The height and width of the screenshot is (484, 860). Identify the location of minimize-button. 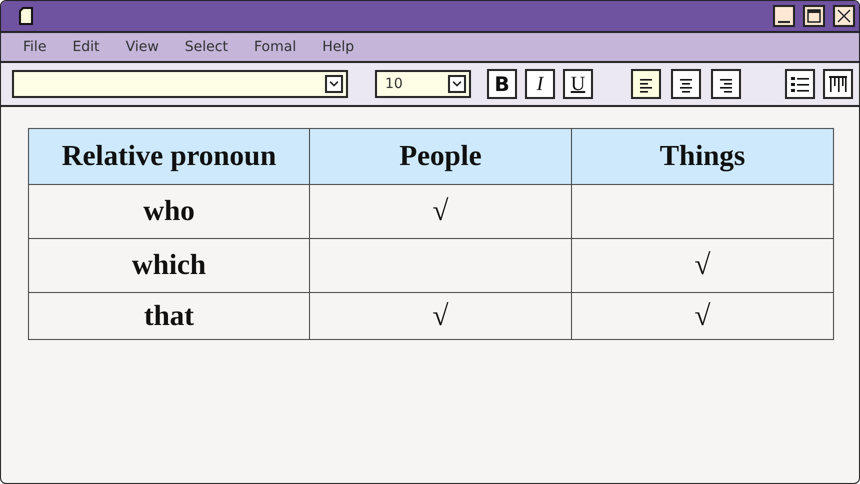
(784, 16).